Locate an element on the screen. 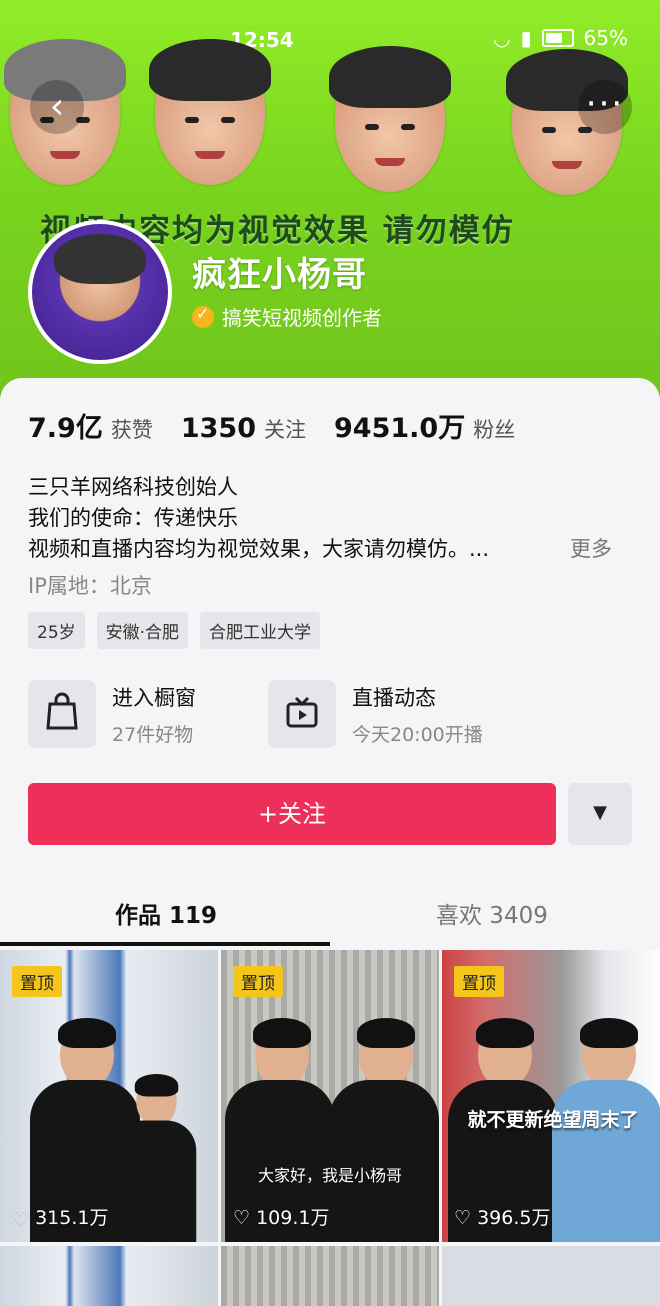 The height and width of the screenshot is (1306, 660). shopping-bag-icon is located at coordinates (62, 714).